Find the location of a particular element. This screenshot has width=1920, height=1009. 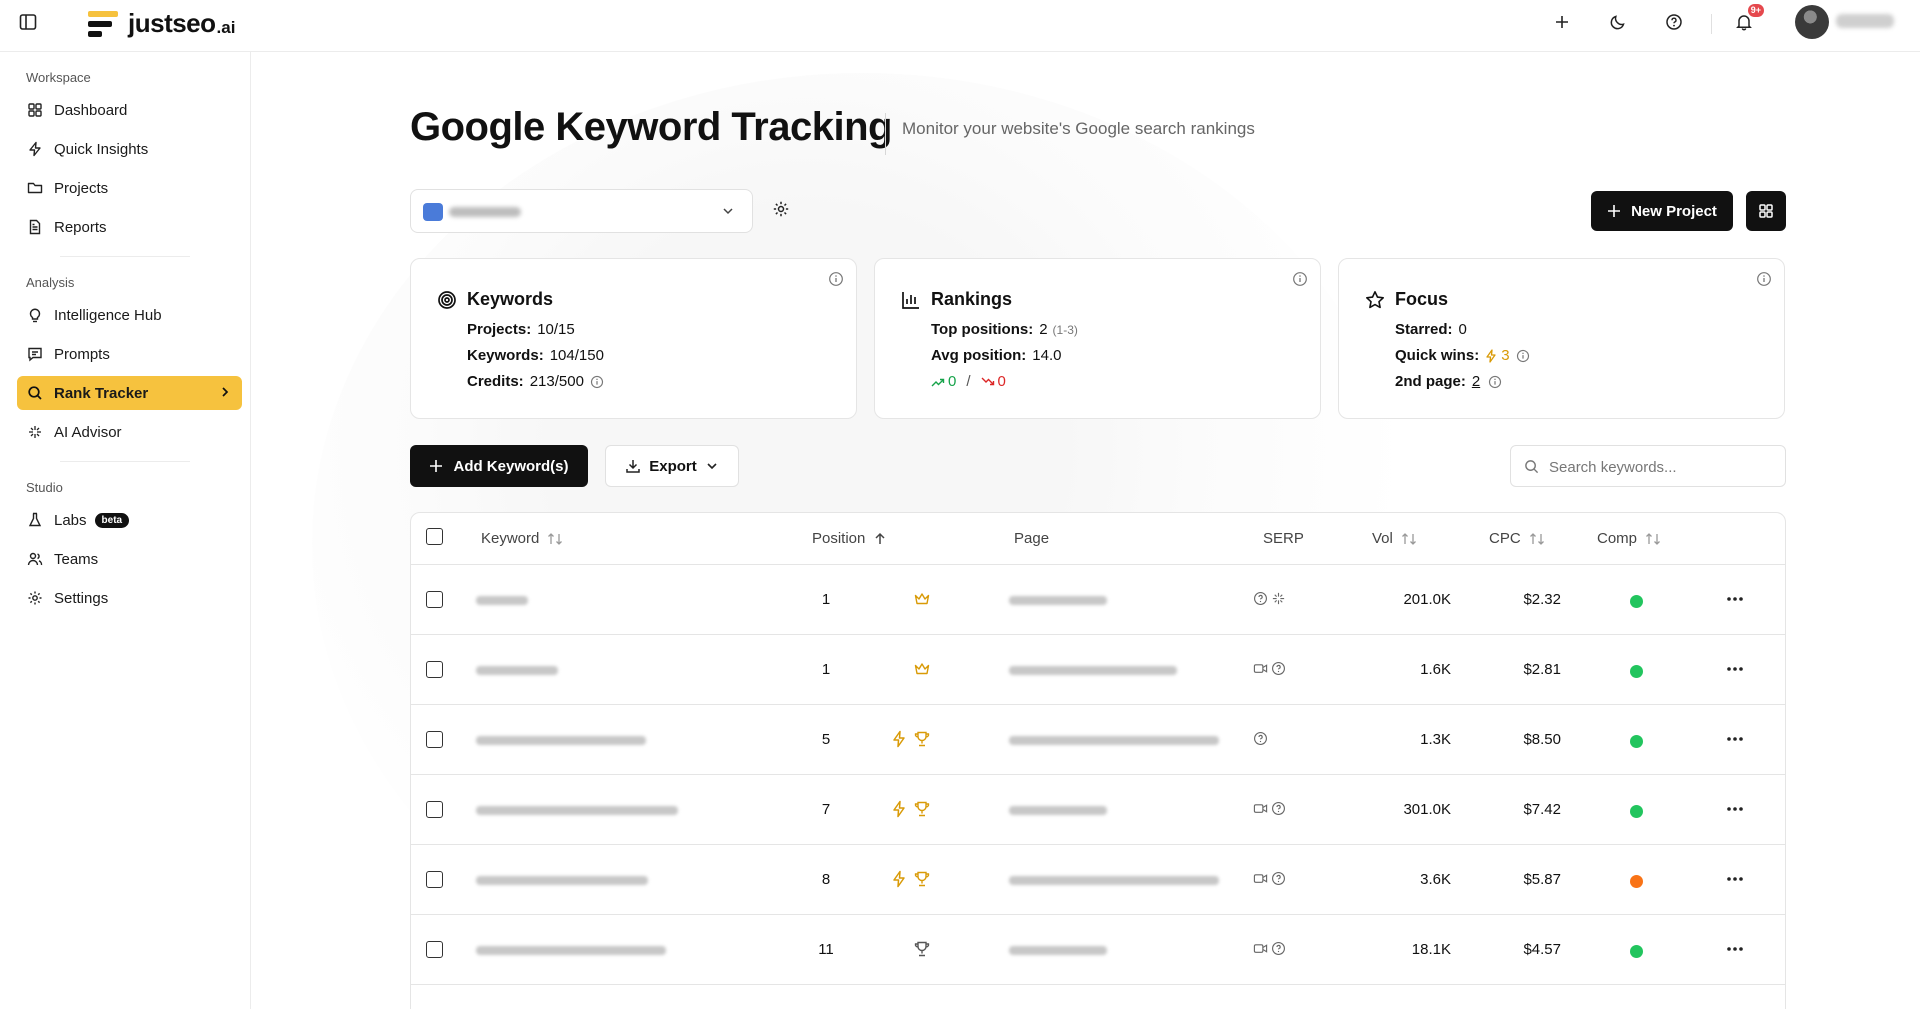

volume-value: 1.3K is located at coordinates (1435, 739).